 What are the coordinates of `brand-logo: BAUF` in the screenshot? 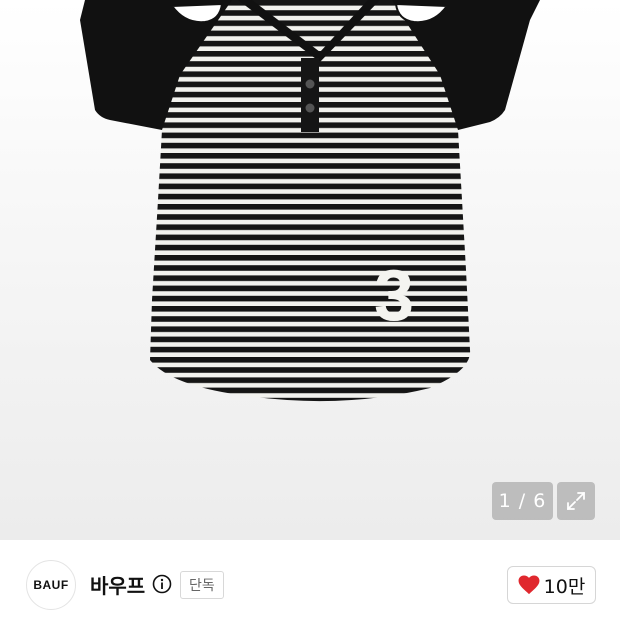 It's located at (51, 585).